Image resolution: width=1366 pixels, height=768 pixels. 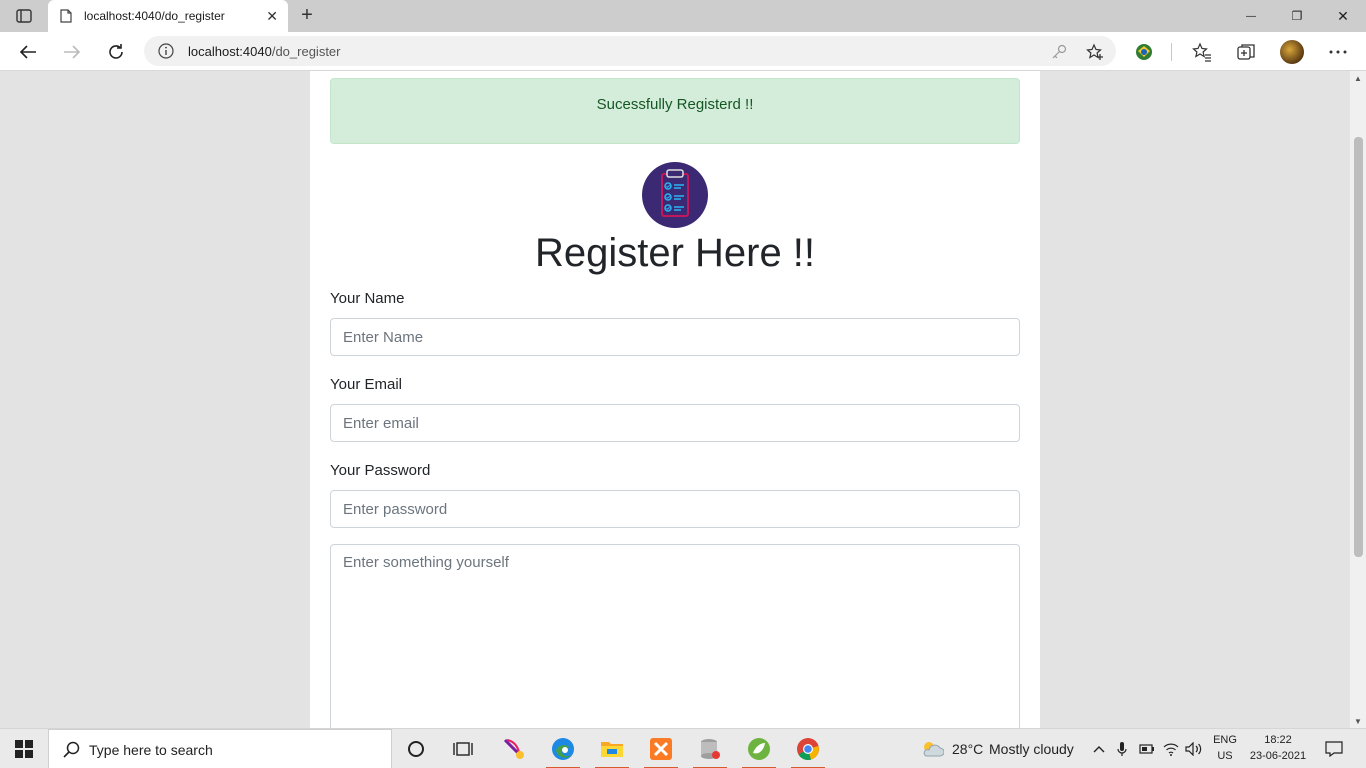 I want to click on forward-button, so click(x=72, y=52).